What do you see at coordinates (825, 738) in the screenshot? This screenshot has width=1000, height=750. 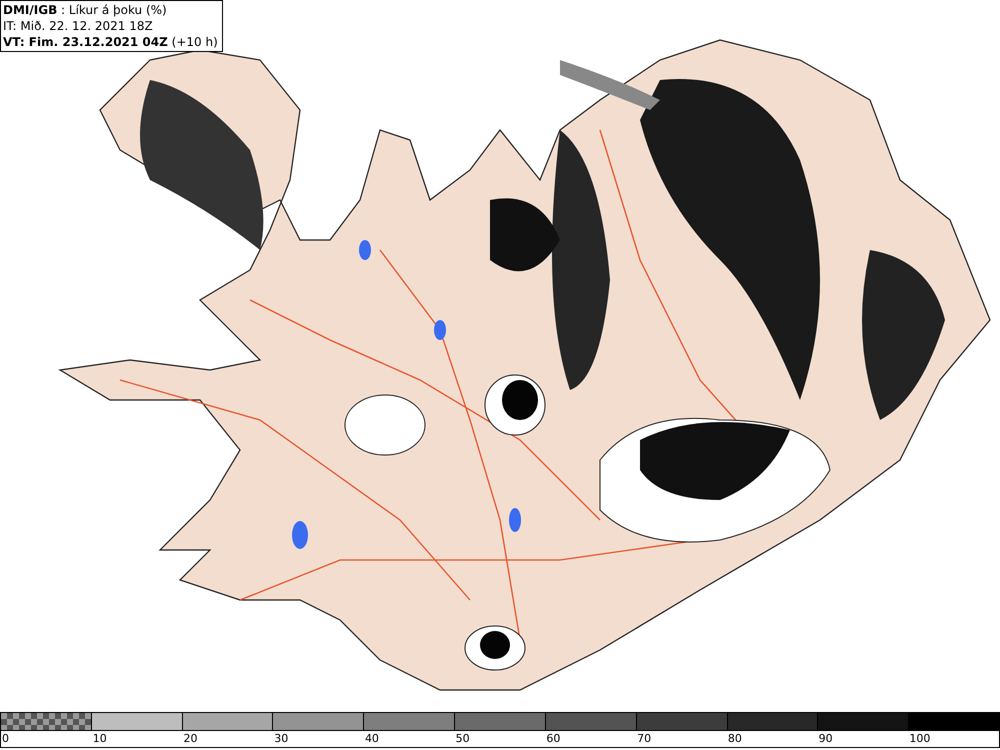 I see `legend-tick-label: 90` at bounding box center [825, 738].